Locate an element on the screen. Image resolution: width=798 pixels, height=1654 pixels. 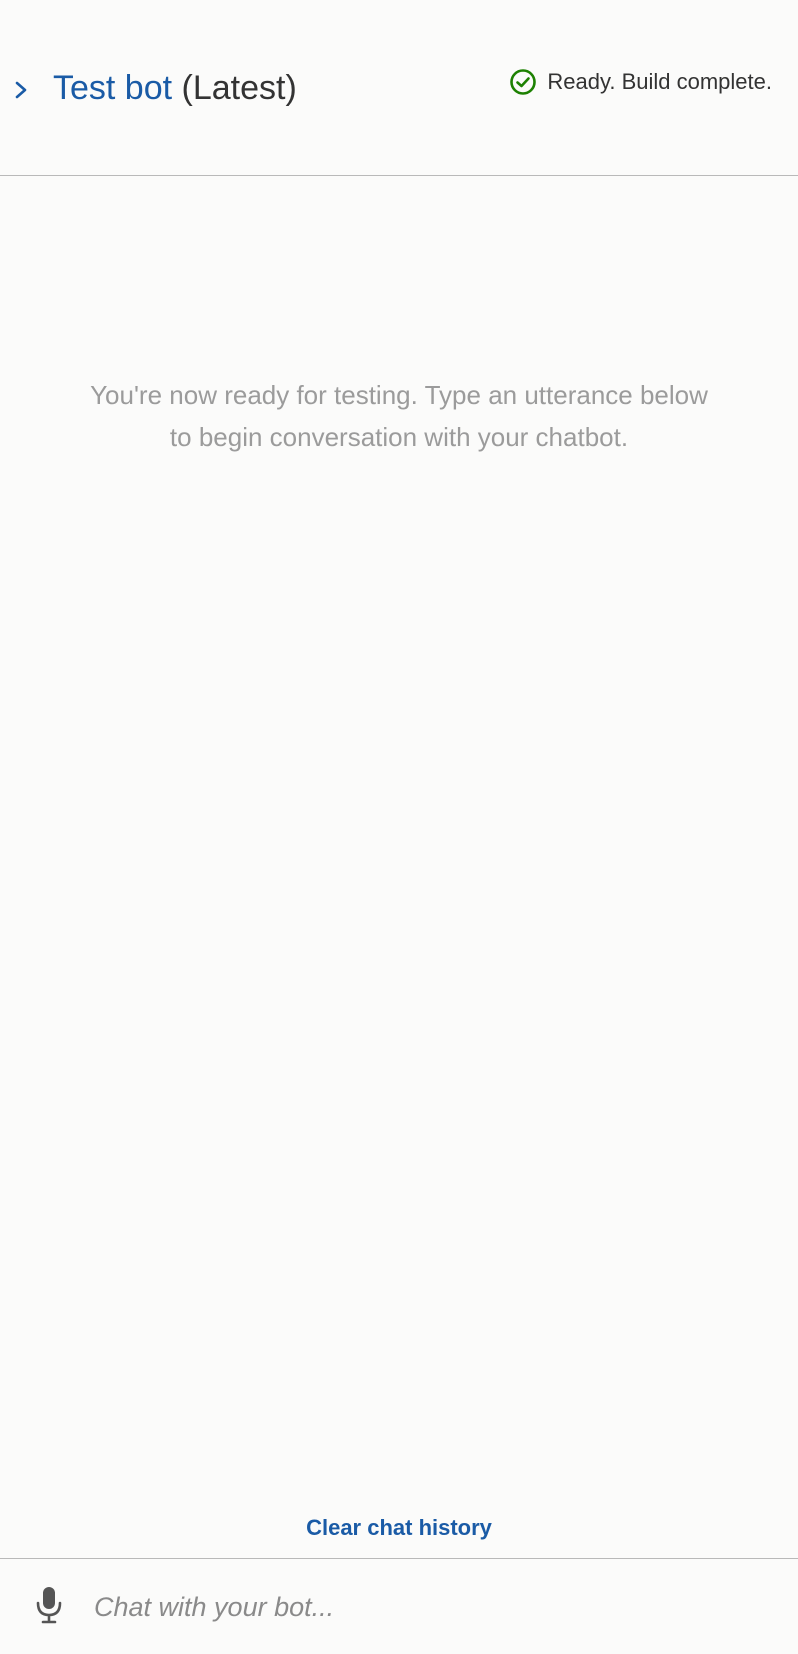
version-label: (Latest) is located at coordinates (234, 88).